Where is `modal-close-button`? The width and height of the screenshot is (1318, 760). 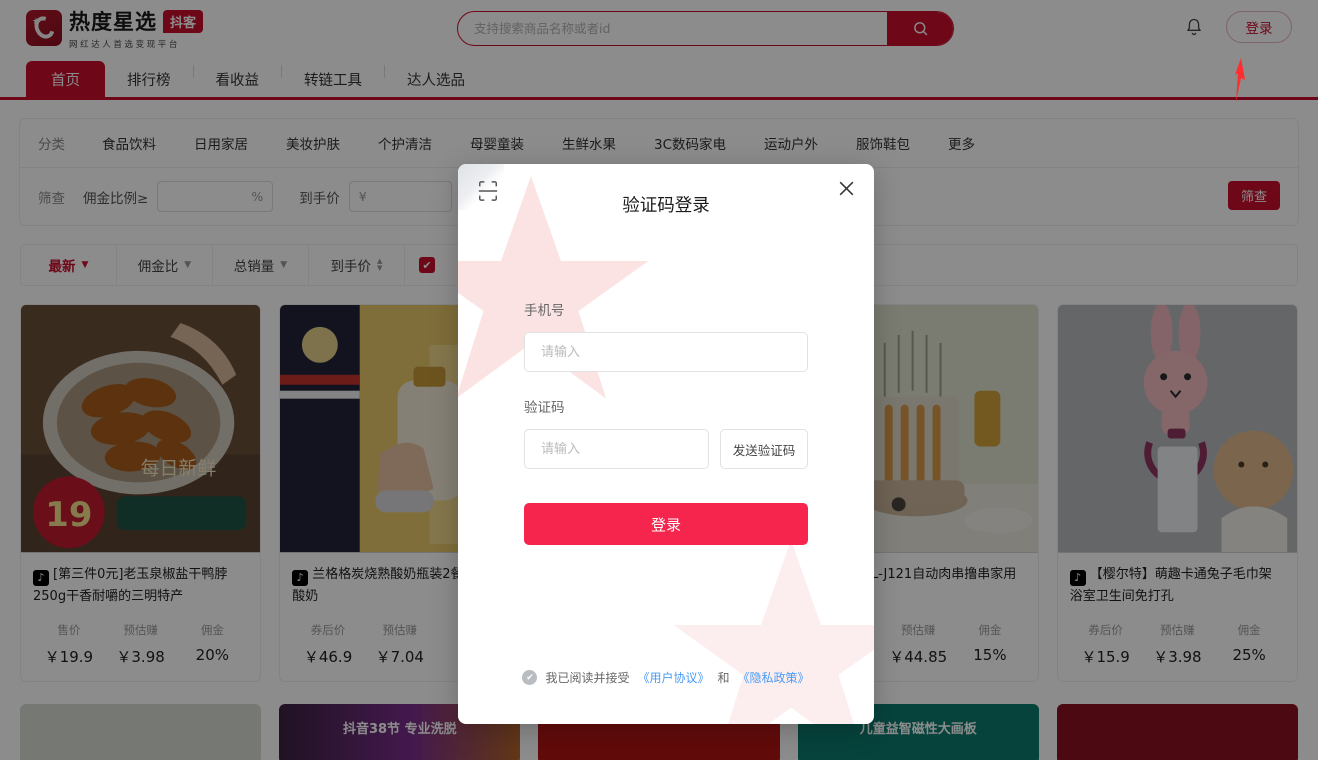 modal-close-button is located at coordinates (846, 188).